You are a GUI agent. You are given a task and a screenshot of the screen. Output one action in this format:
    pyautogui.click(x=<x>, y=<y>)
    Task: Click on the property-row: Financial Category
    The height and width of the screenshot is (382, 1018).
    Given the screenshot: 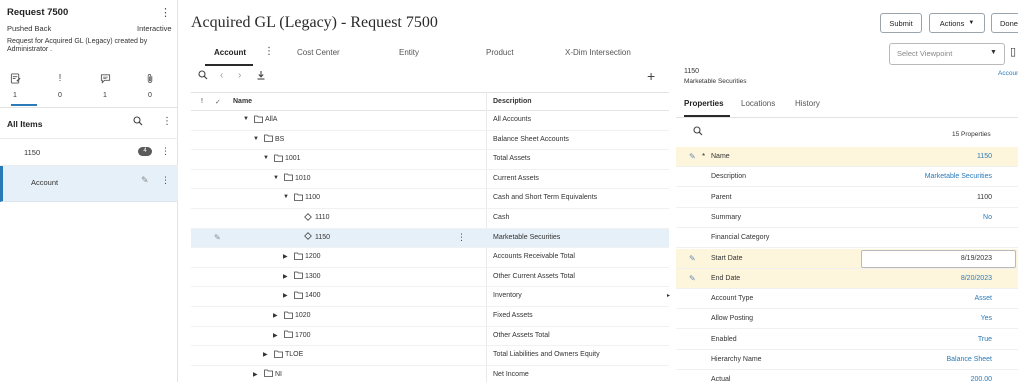 What is the action you would take?
    pyautogui.click(x=847, y=238)
    